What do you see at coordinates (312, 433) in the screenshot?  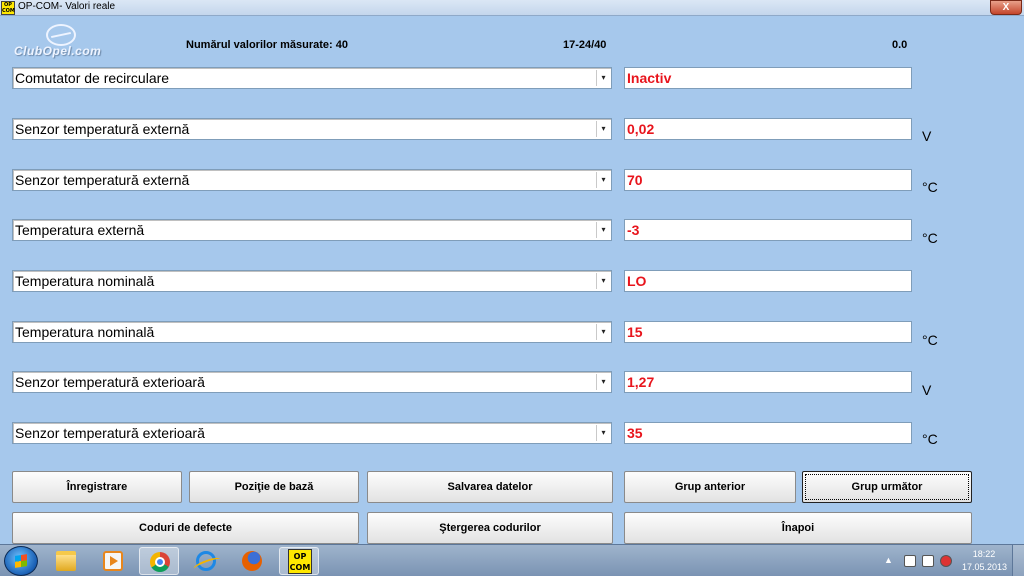 I see `parameter-select-8: Senzor temperatură exterioară ▾` at bounding box center [312, 433].